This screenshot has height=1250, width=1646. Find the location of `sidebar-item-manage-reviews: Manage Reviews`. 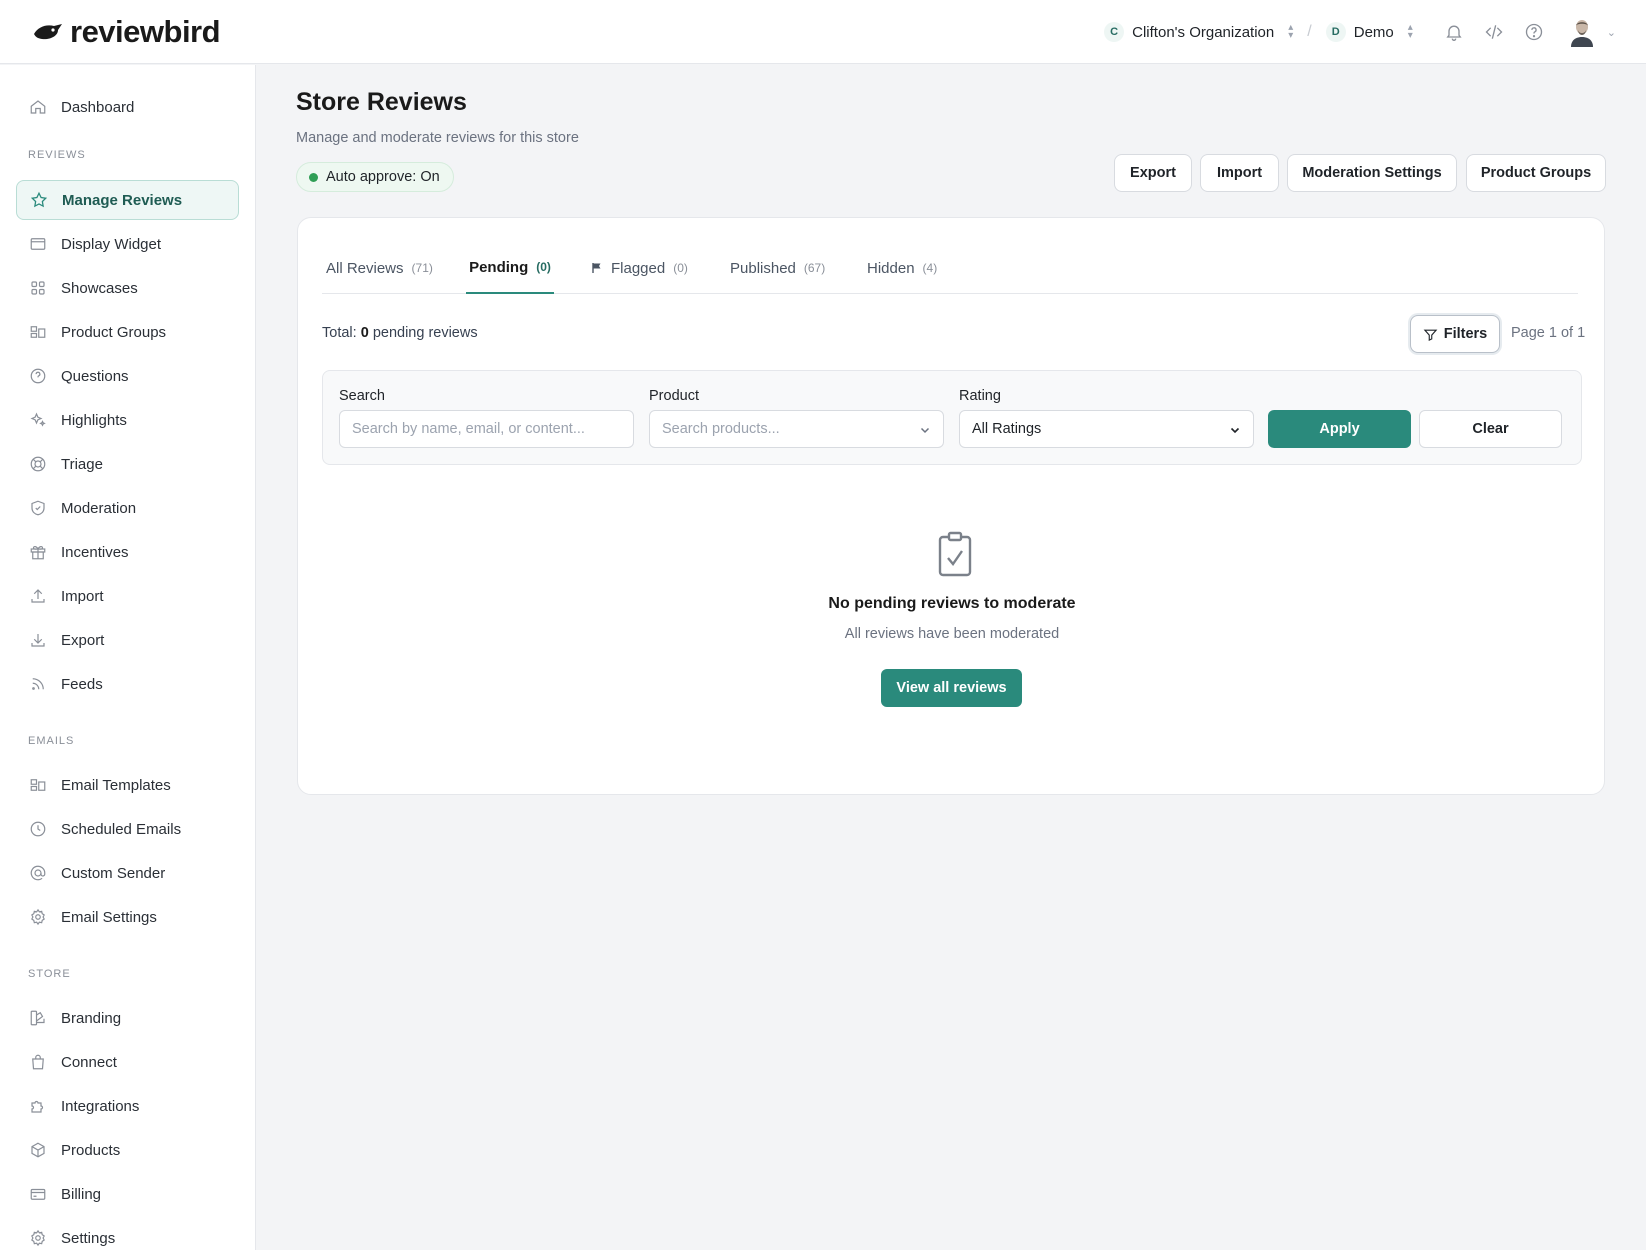

sidebar-item-manage-reviews: Manage Reviews is located at coordinates (127, 200).